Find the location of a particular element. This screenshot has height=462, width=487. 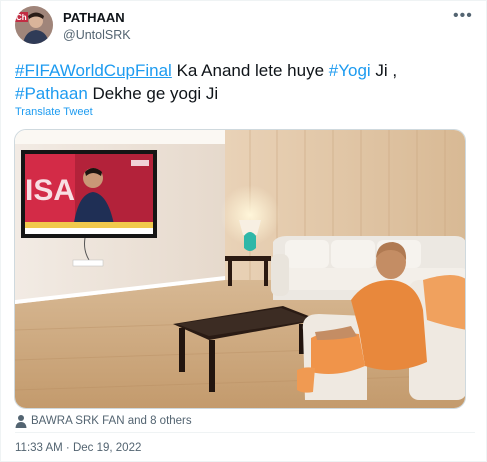

tweet-timestamp: 11:33 AM · Dec 19, 2022 is located at coordinates (78, 448).